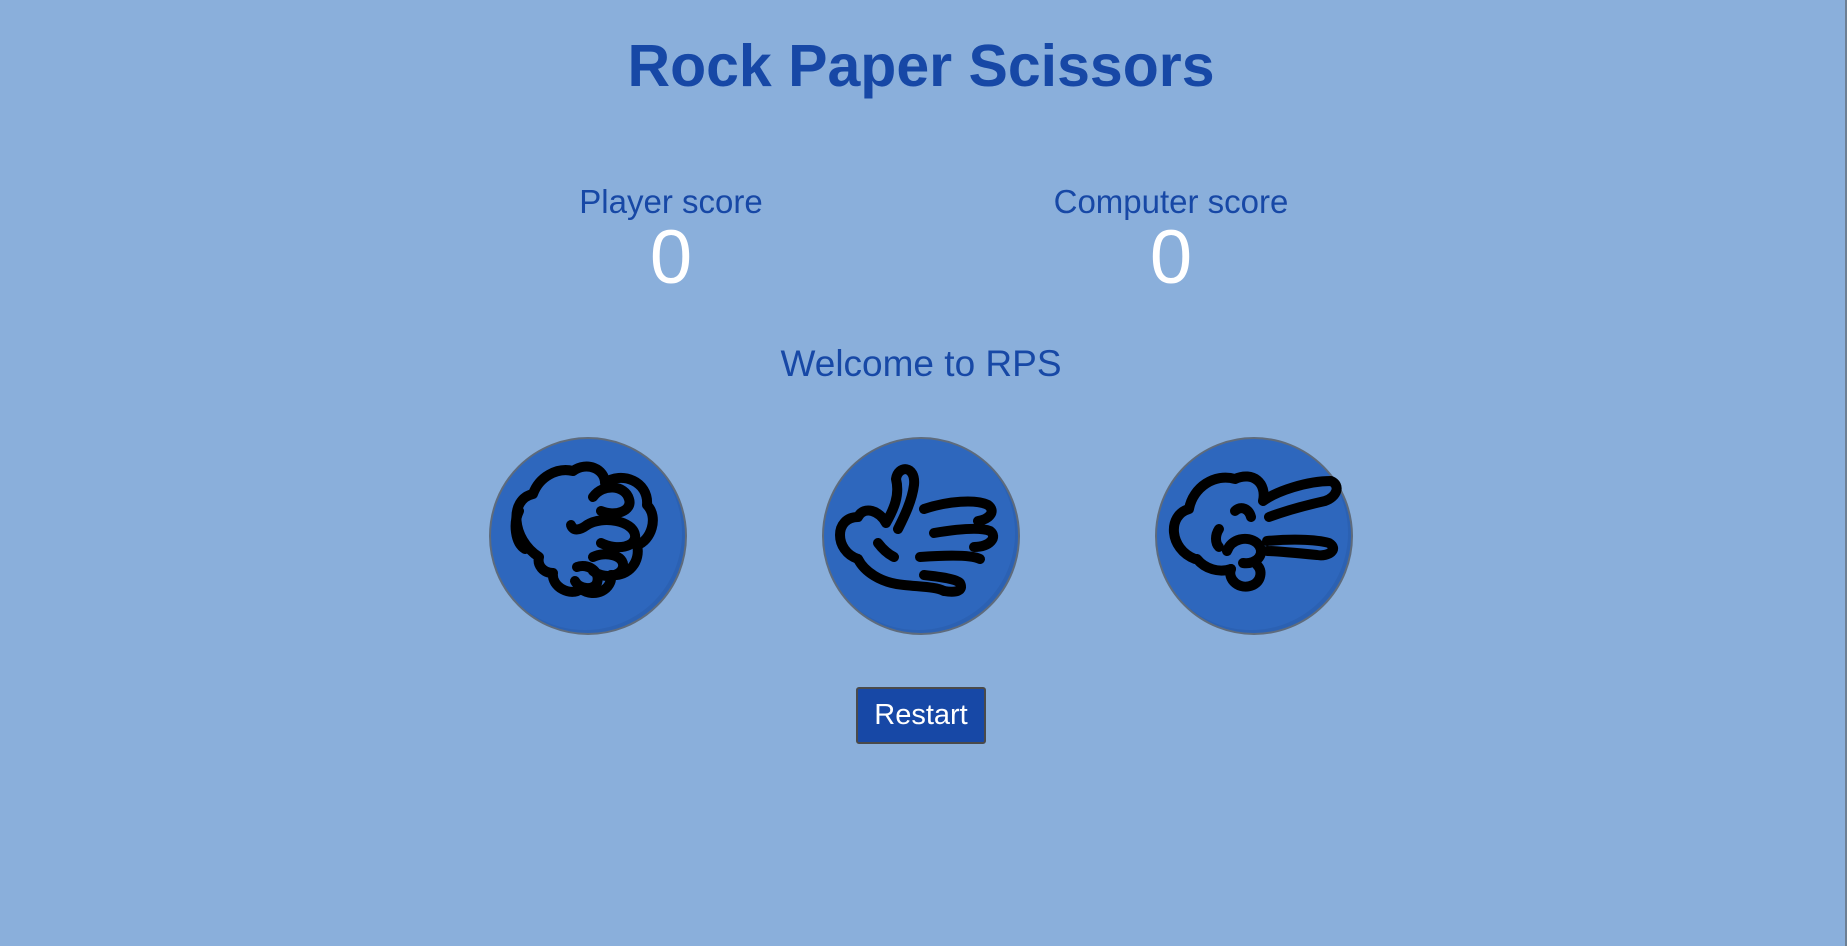 The image size is (1847, 946). I want to click on rock-button, so click(588, 536).